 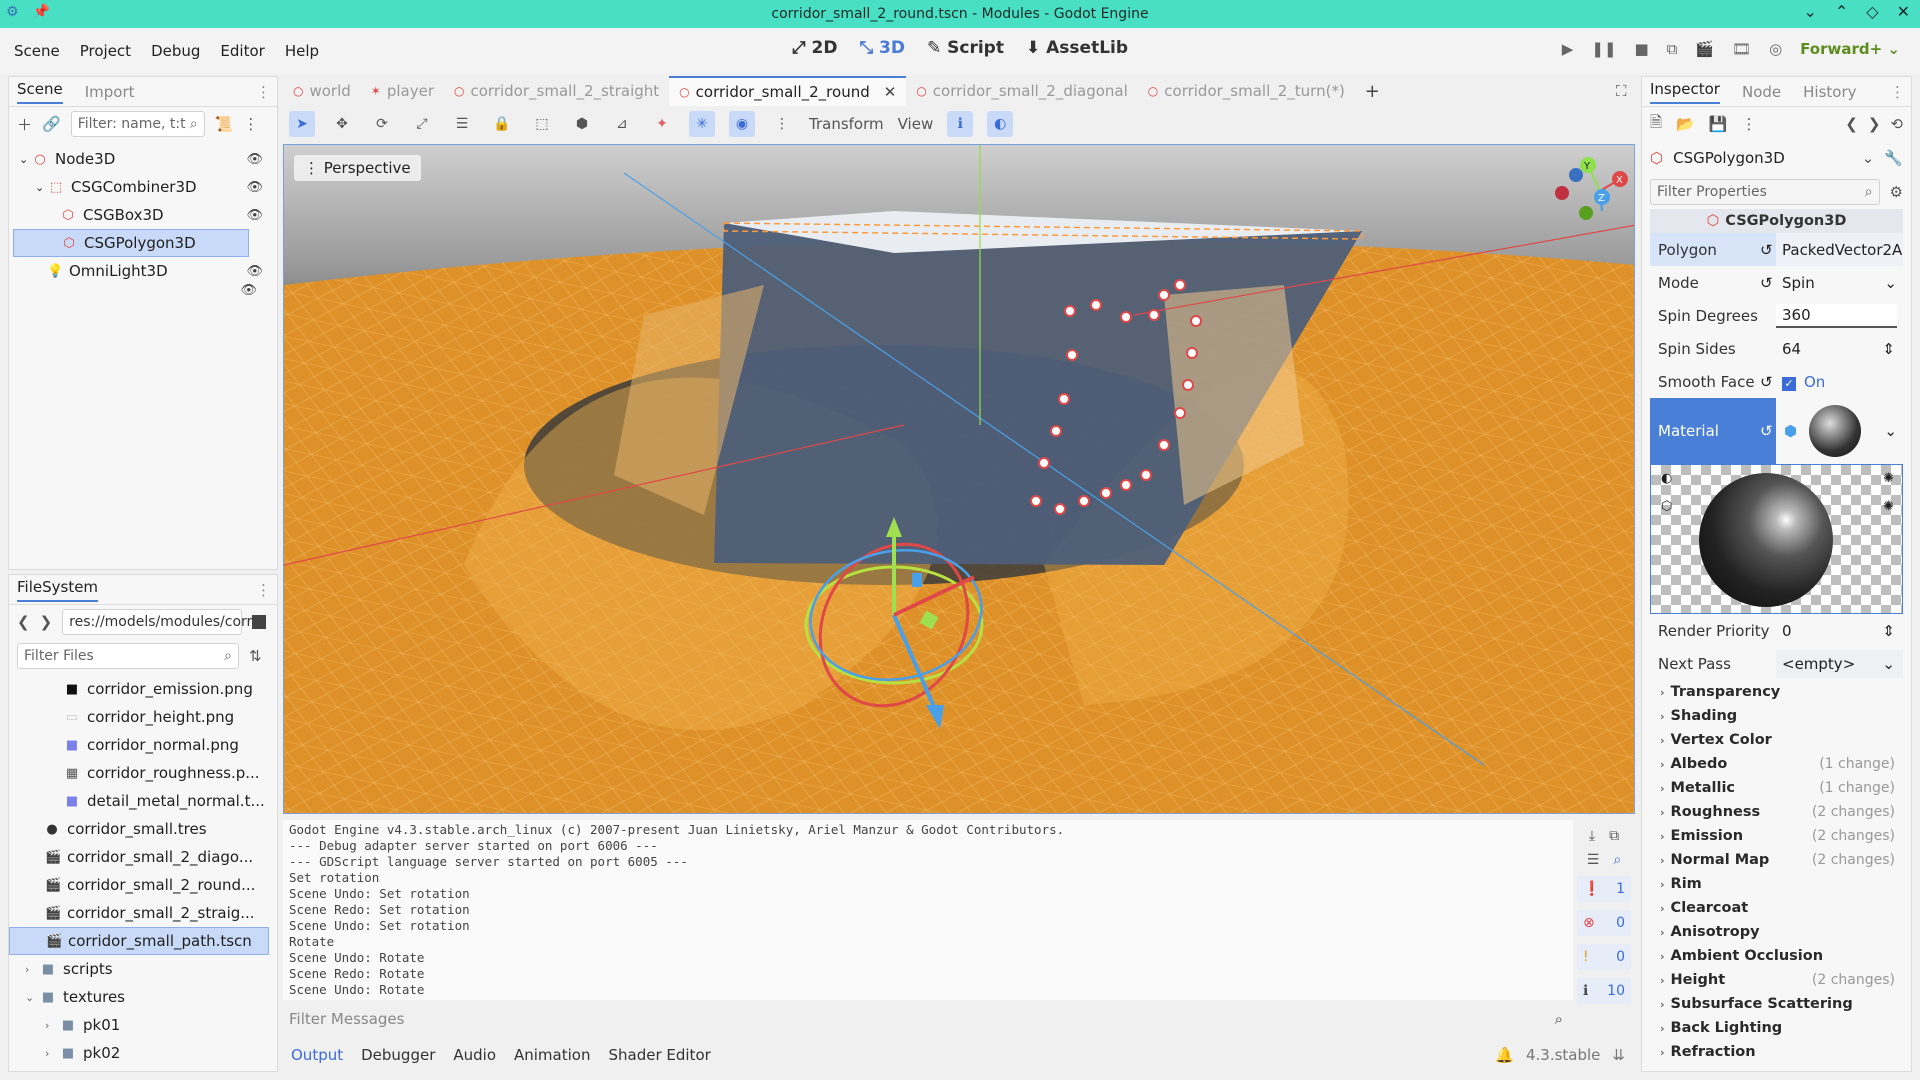 What do you see at coordinates (1768, 431) in the screenshot?
I see `revert-icon: ↺` at bounding box center [1768, 431].